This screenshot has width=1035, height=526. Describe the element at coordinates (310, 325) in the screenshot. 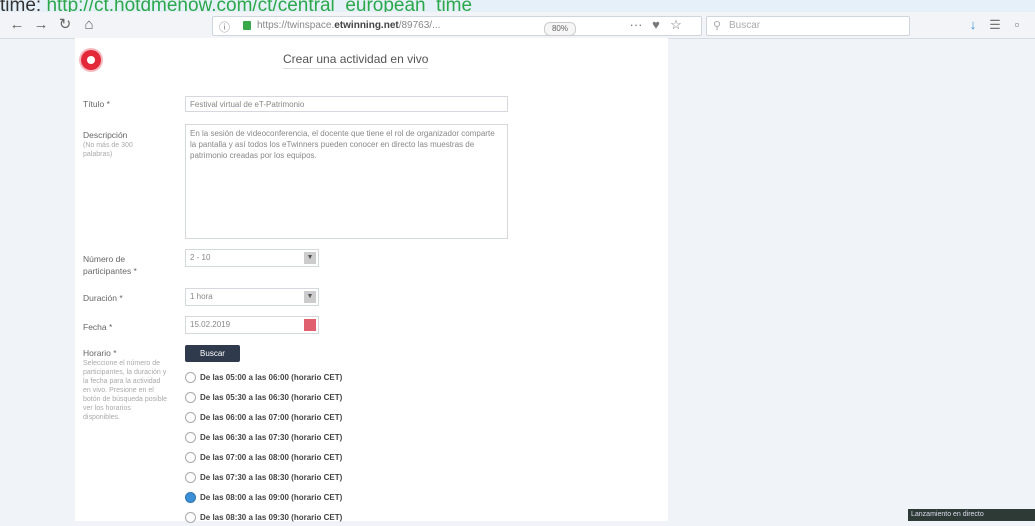

I see `calendar-icon` at that location.